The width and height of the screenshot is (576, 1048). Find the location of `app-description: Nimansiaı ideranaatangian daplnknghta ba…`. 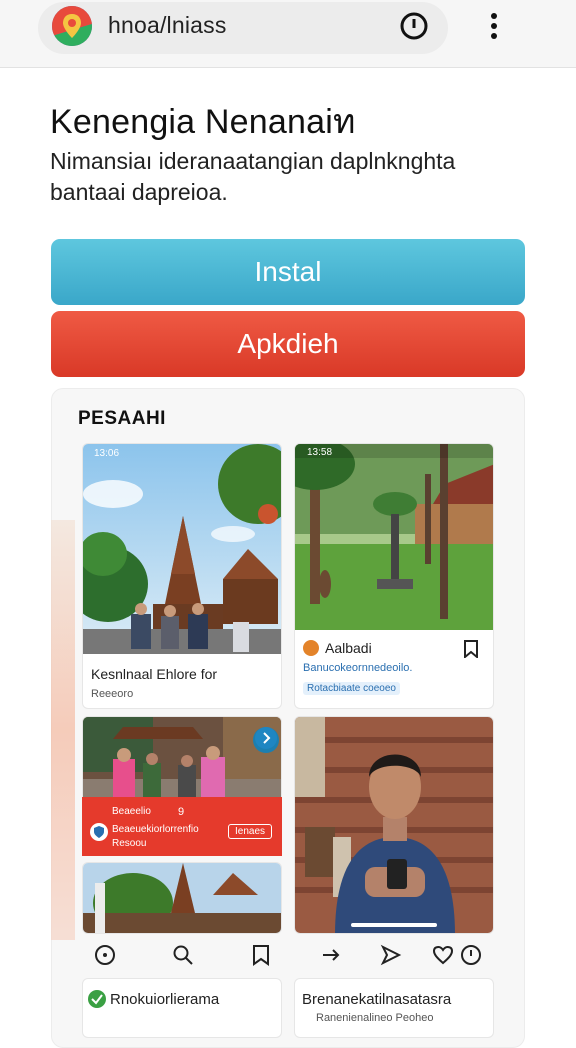

app-description: Nimansiaı ideranaatangian daplnknghta ba… is located at coordinates (253, 176).